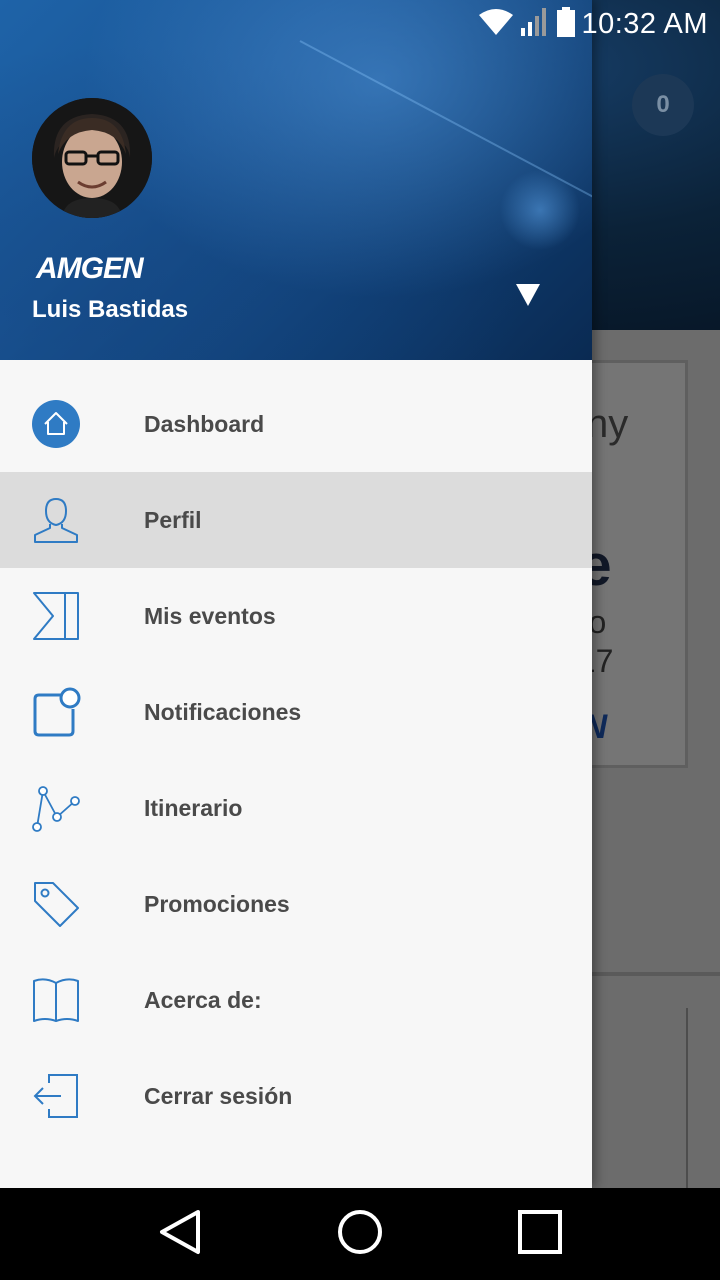  What do you see at coordinates (360, 24) in the screenshot?
I see `status-bar: 10:32 AM` at bounding box center [360, 24].